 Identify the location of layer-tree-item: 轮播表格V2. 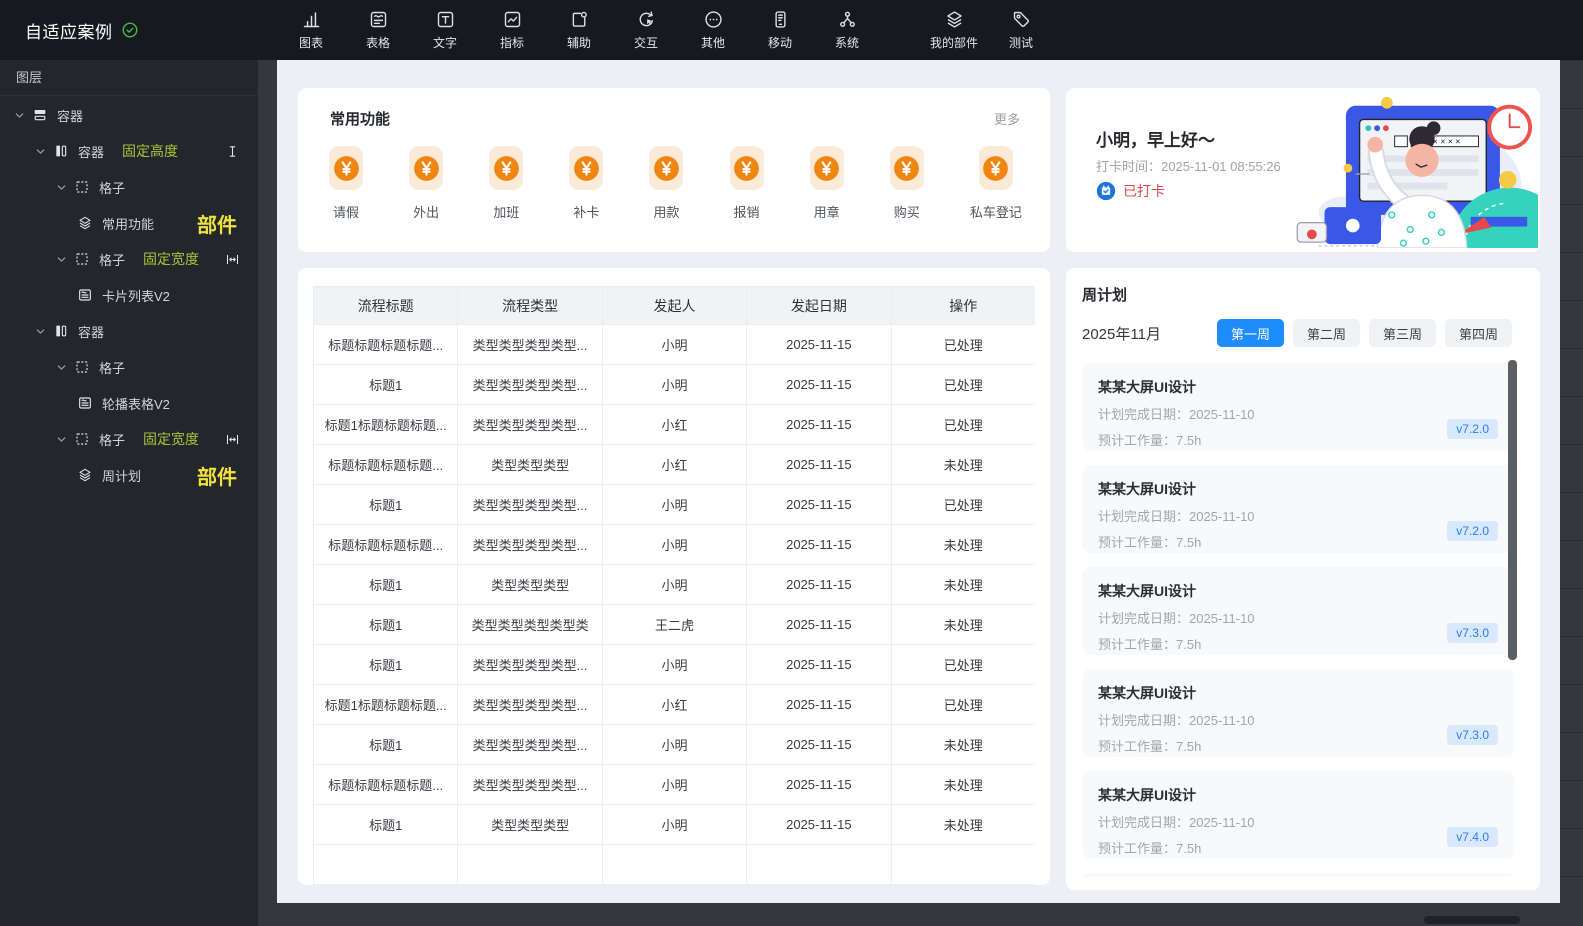
(129, 403).